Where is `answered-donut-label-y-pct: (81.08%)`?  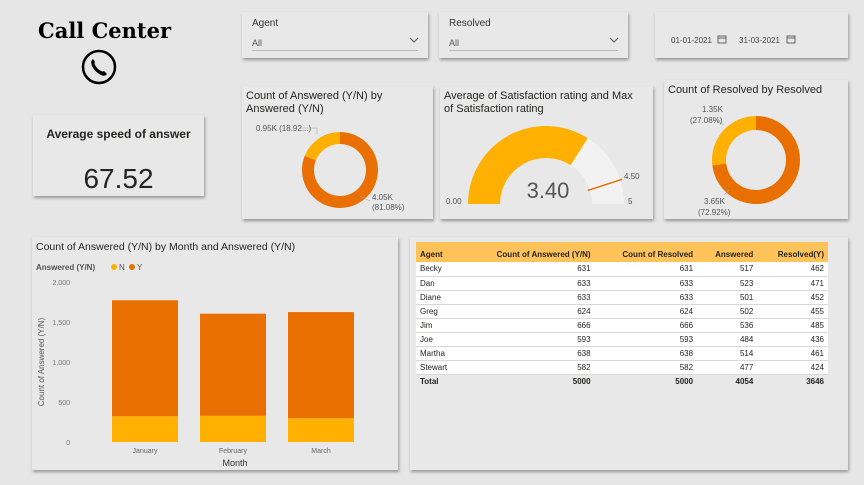
answered-donut-label-y-pct: (81.08%) is located at coordinates (388, 207).